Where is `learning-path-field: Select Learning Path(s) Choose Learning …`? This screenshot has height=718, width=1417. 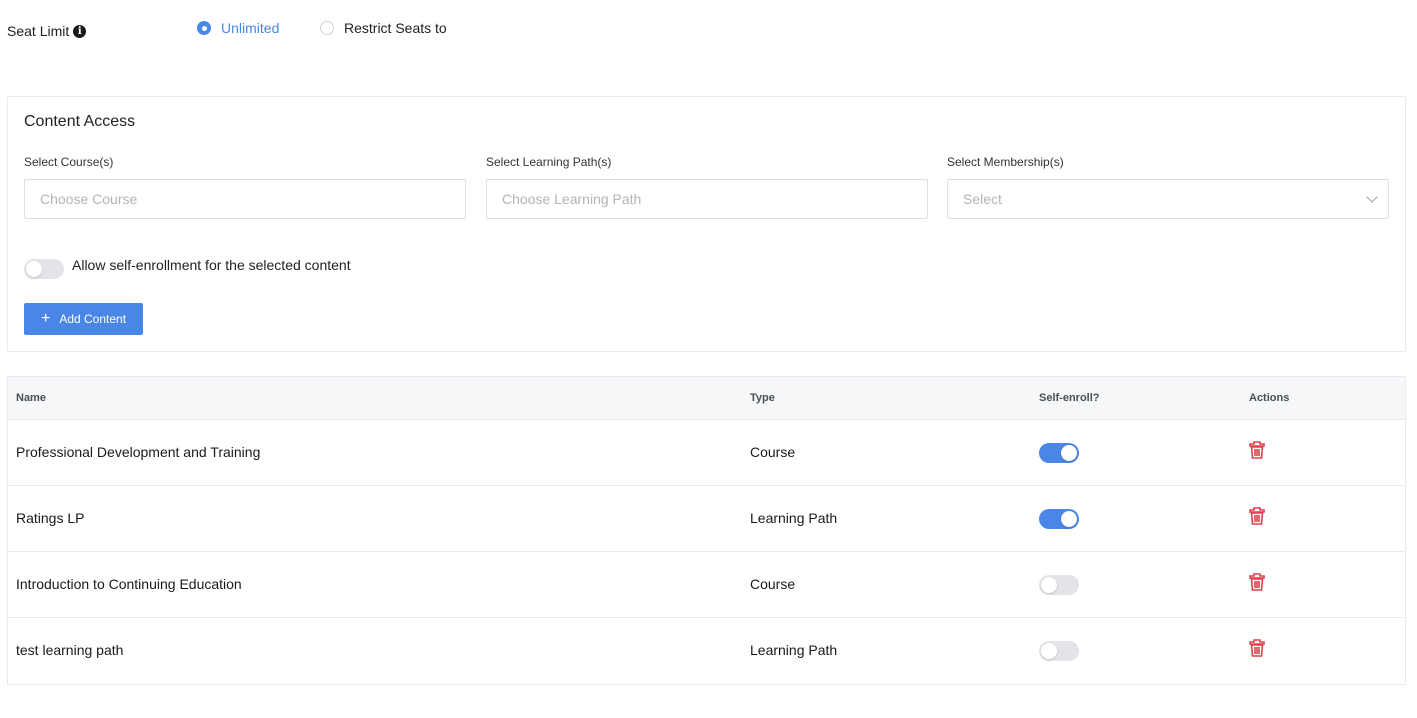
learning-path-field: Select Learning Path(s) Choose Learning … is located at coordinates (707, 187).